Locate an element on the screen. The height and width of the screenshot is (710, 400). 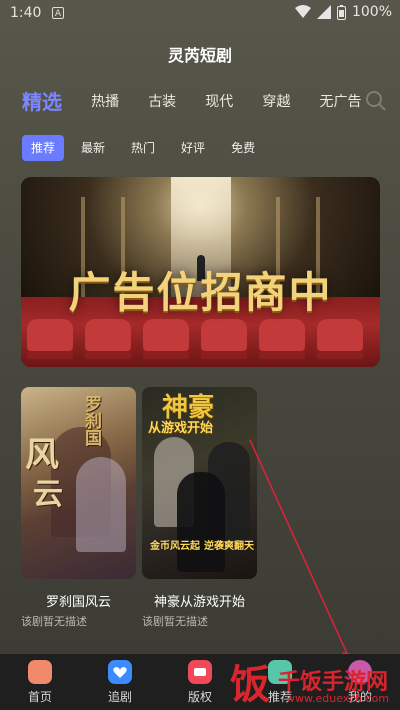
site-watermark: 饭 千饭手游网 www.eduexch.com is located at coordinates (315, 685).